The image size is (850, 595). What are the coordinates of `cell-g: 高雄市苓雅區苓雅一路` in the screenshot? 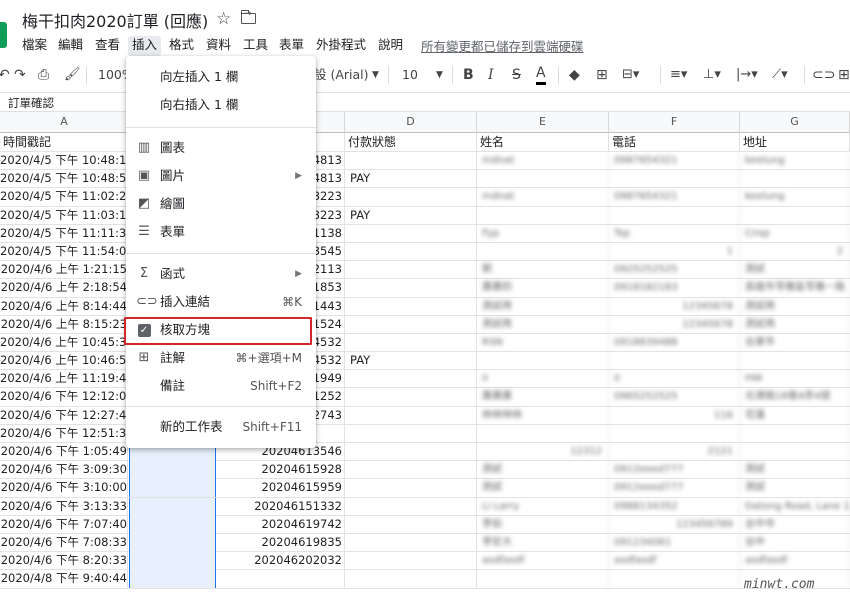 It's located at (795, 288).